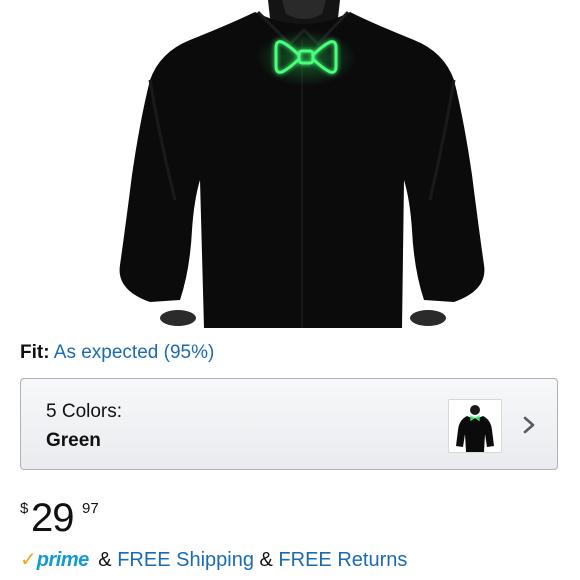 This screenshot has width=580, height=580. Describe the element at coordinates (24, 508) in the screenshot. I see `price-currency-symbol: $` at that location.